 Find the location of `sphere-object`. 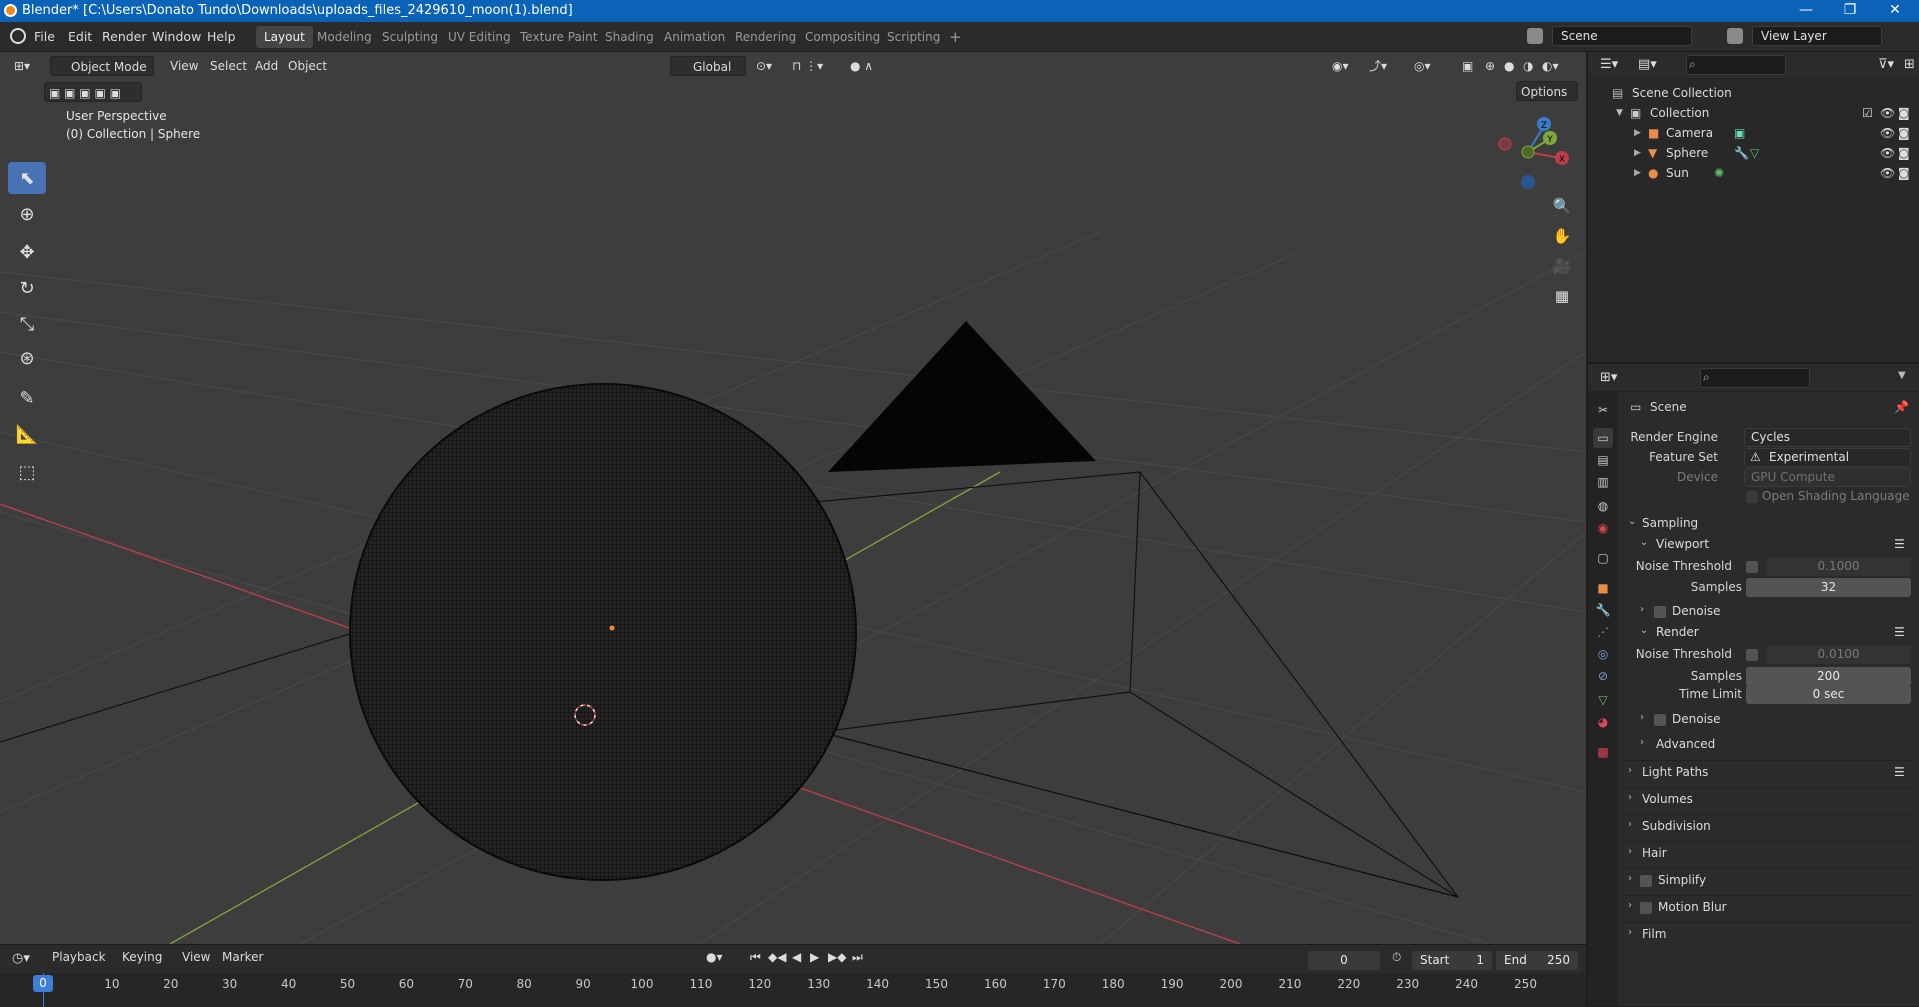

sphere-object is located at coordinates (603, 632).